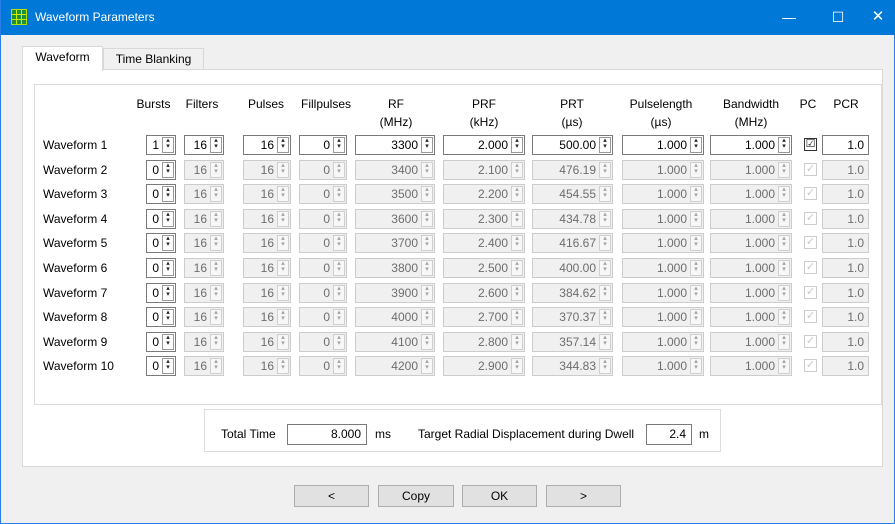  Describe the element at coordinates (669, 434) in the screenshot. I see `displacement-field: 2.4` at that location.